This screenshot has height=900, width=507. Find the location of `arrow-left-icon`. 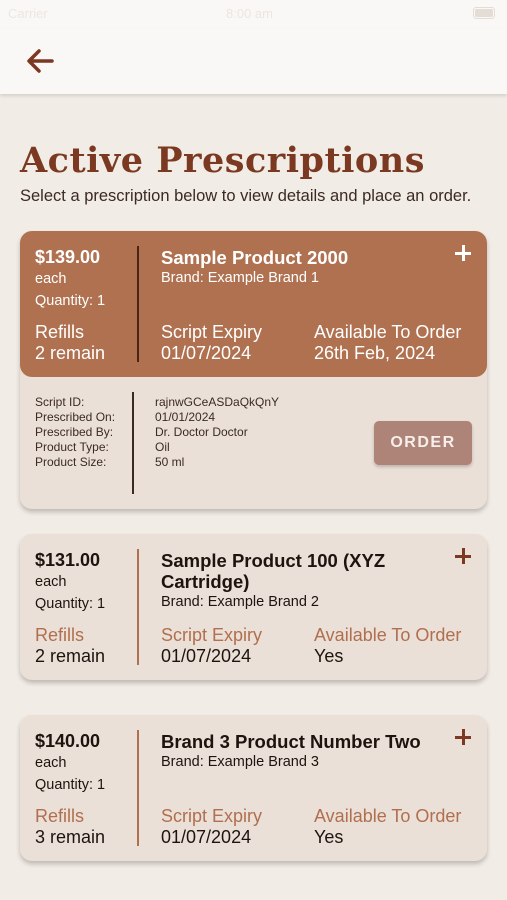

arrow-left-icon is located at coordinates (40, 61).